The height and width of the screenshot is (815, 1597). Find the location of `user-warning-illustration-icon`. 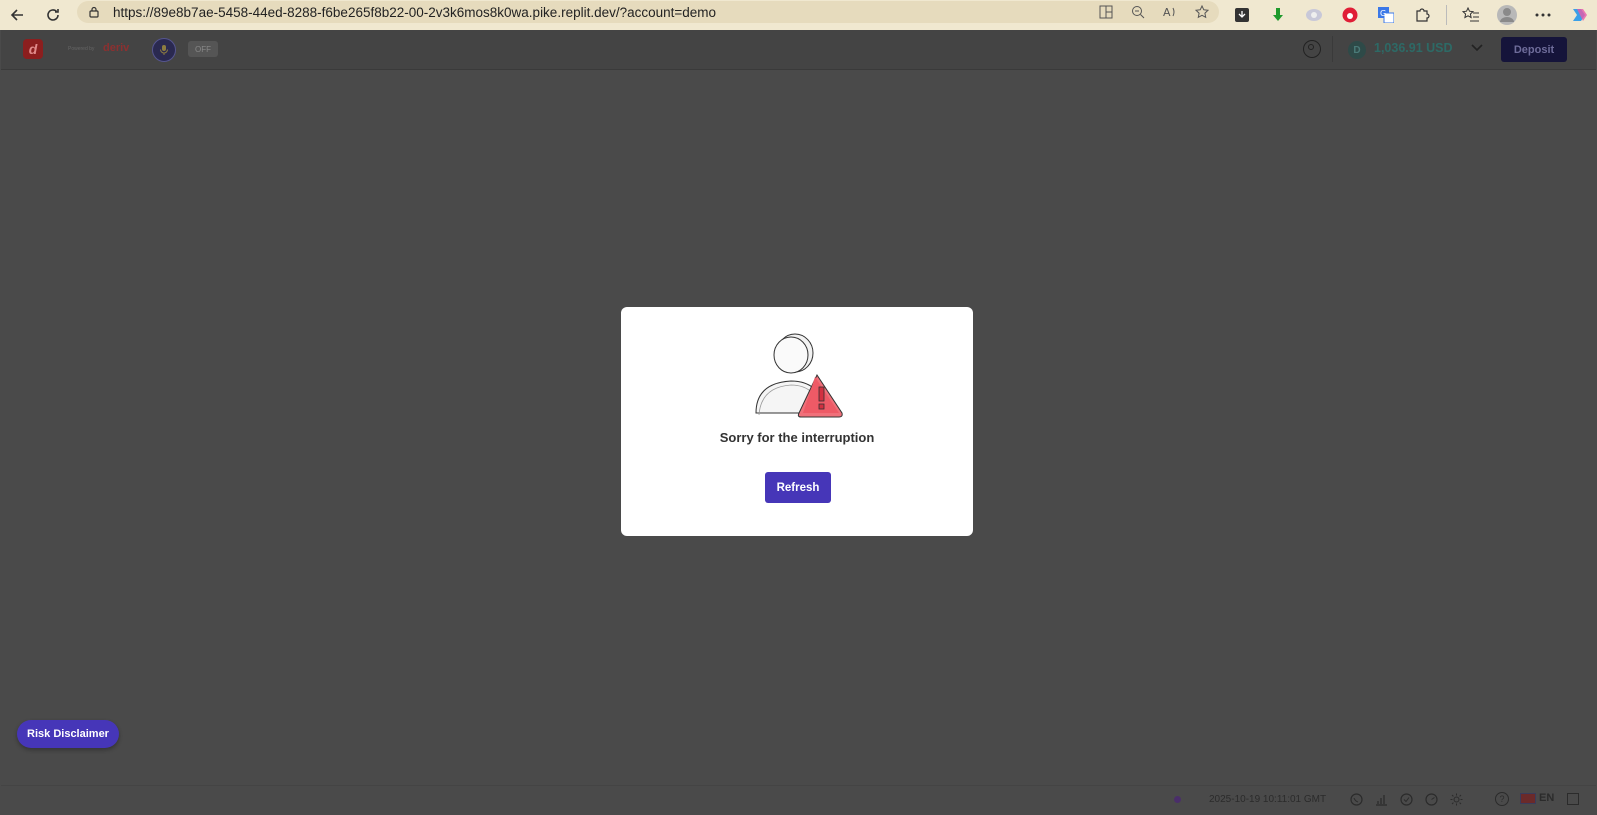

user-warning-illustration-icon is located at coordinates (798, 376).